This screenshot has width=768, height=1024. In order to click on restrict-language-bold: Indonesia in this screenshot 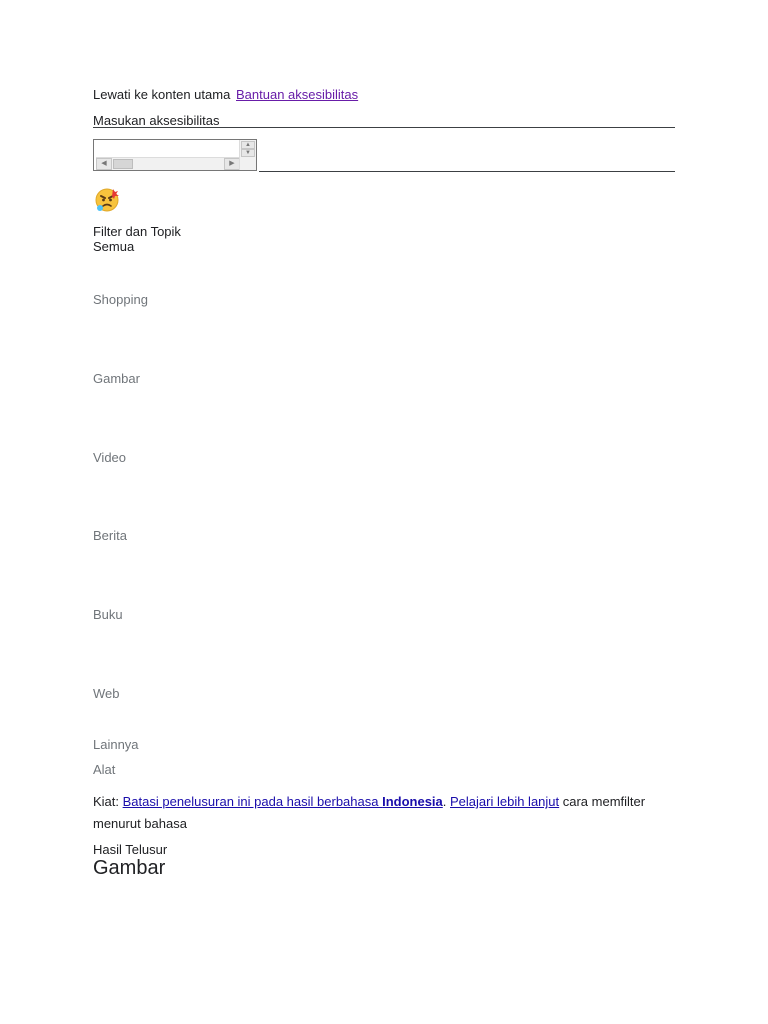, I will do `click(412, 801)`.